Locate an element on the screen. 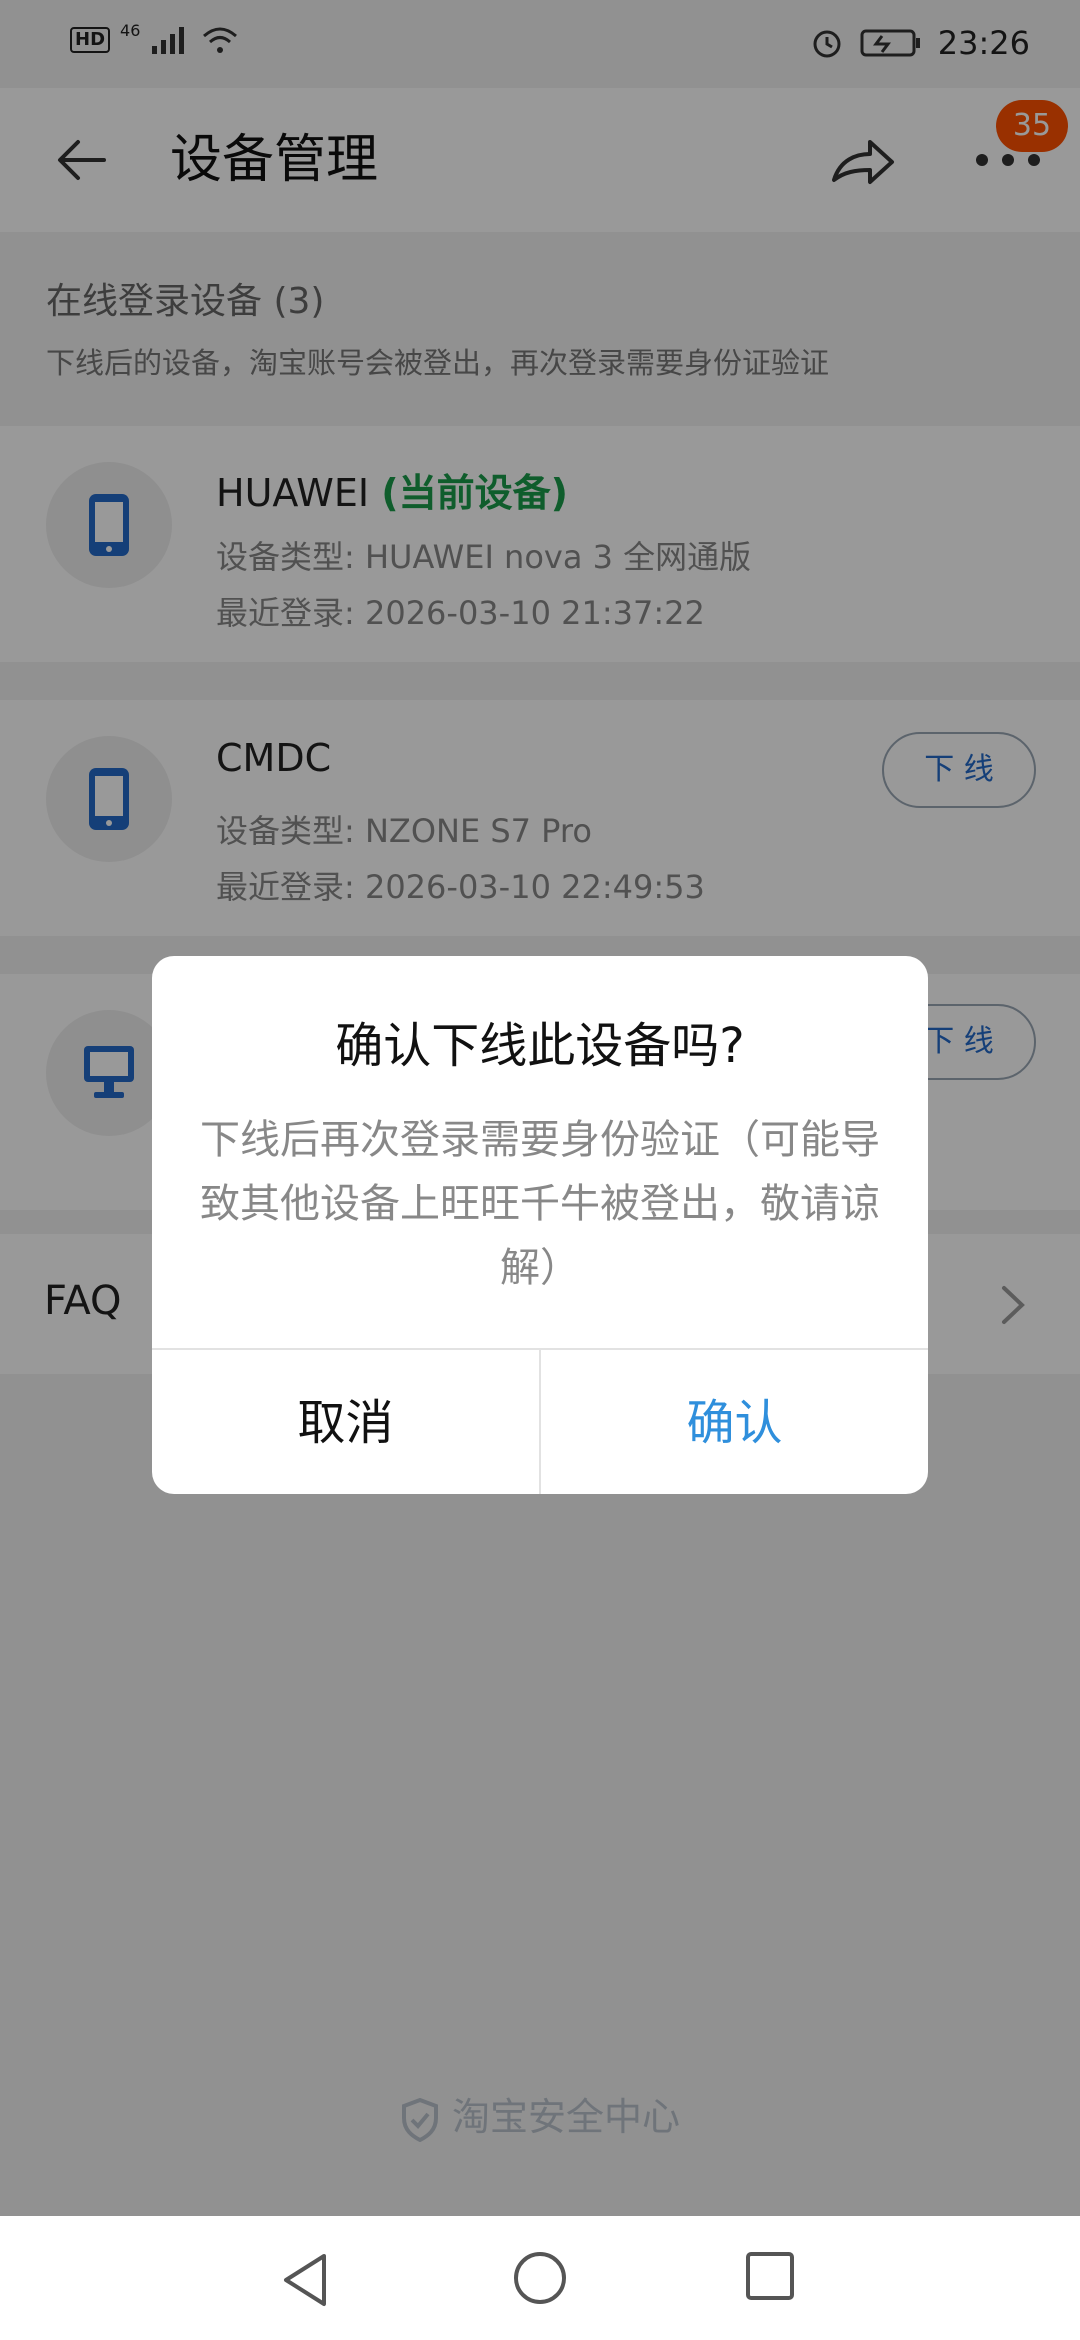 Image resolution: width=1080 pixels, height=2340 pixels. nav-home-icon is located at coordinates (540, 2278).